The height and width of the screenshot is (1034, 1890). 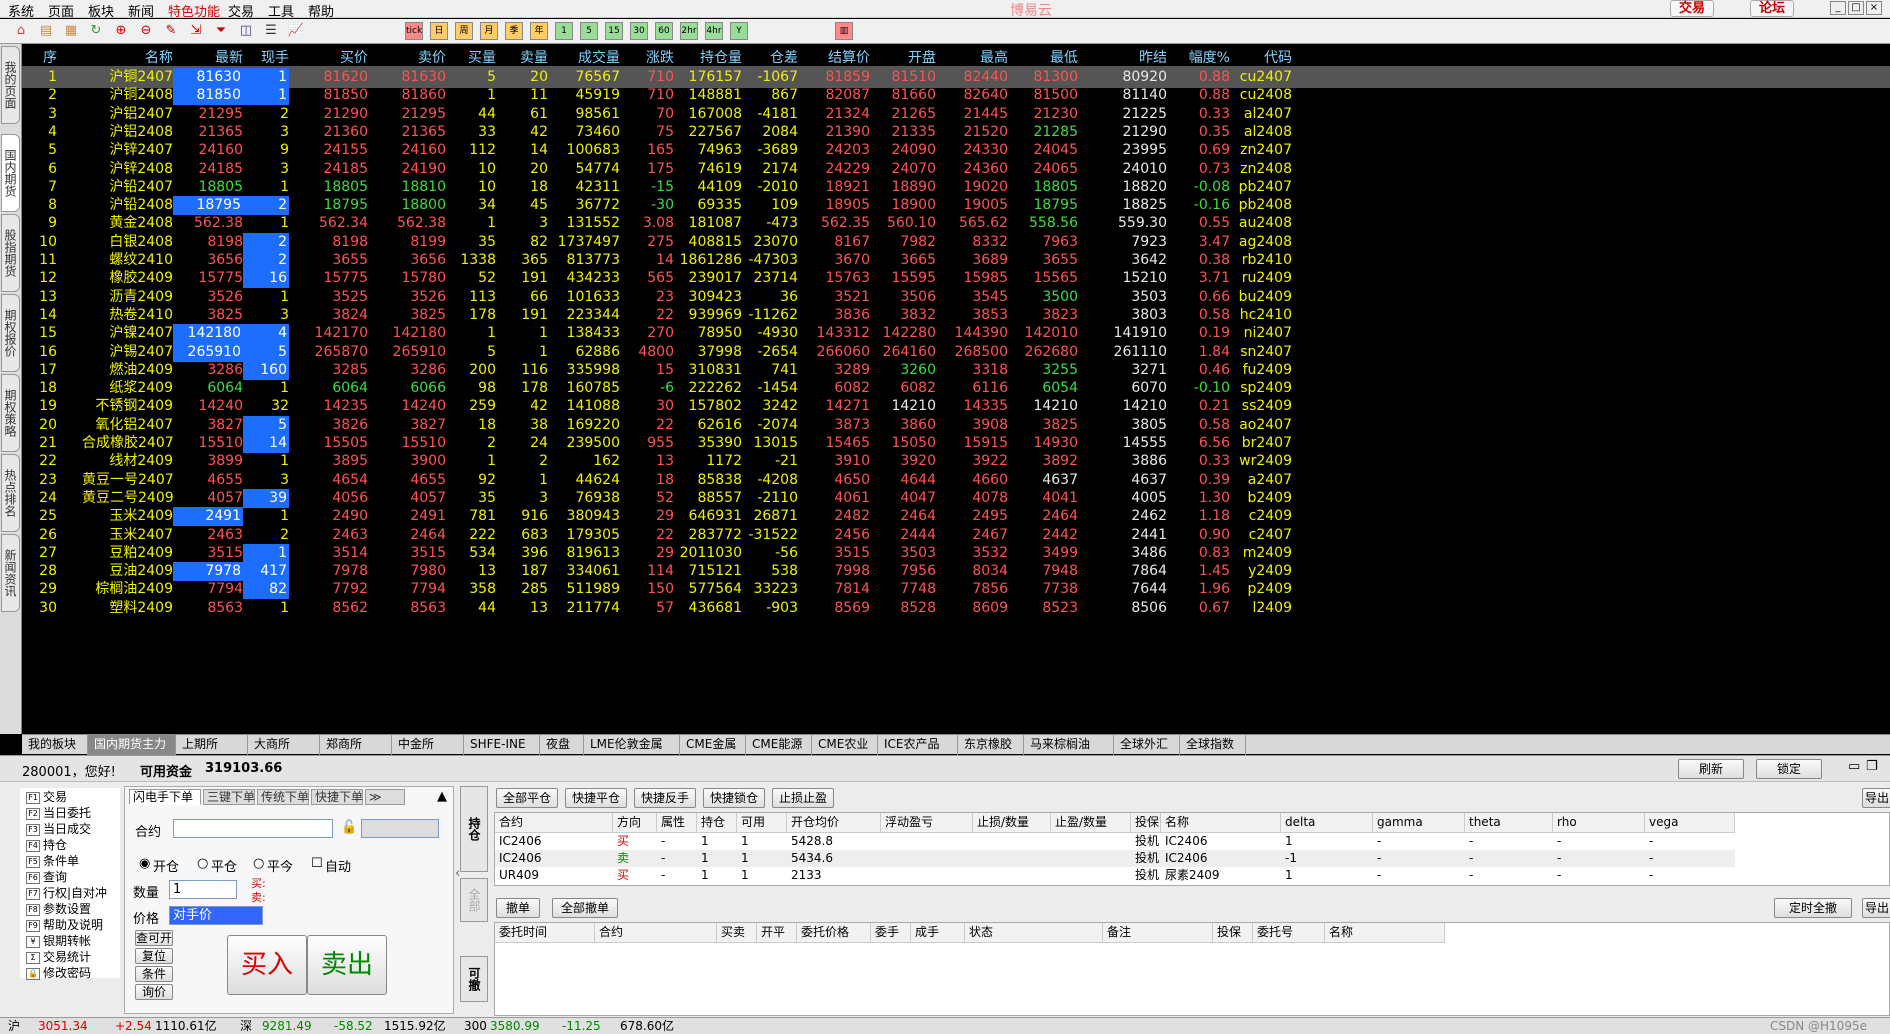 I want to click on left-tab-0: 我的页面, so click(x=10, y=85).